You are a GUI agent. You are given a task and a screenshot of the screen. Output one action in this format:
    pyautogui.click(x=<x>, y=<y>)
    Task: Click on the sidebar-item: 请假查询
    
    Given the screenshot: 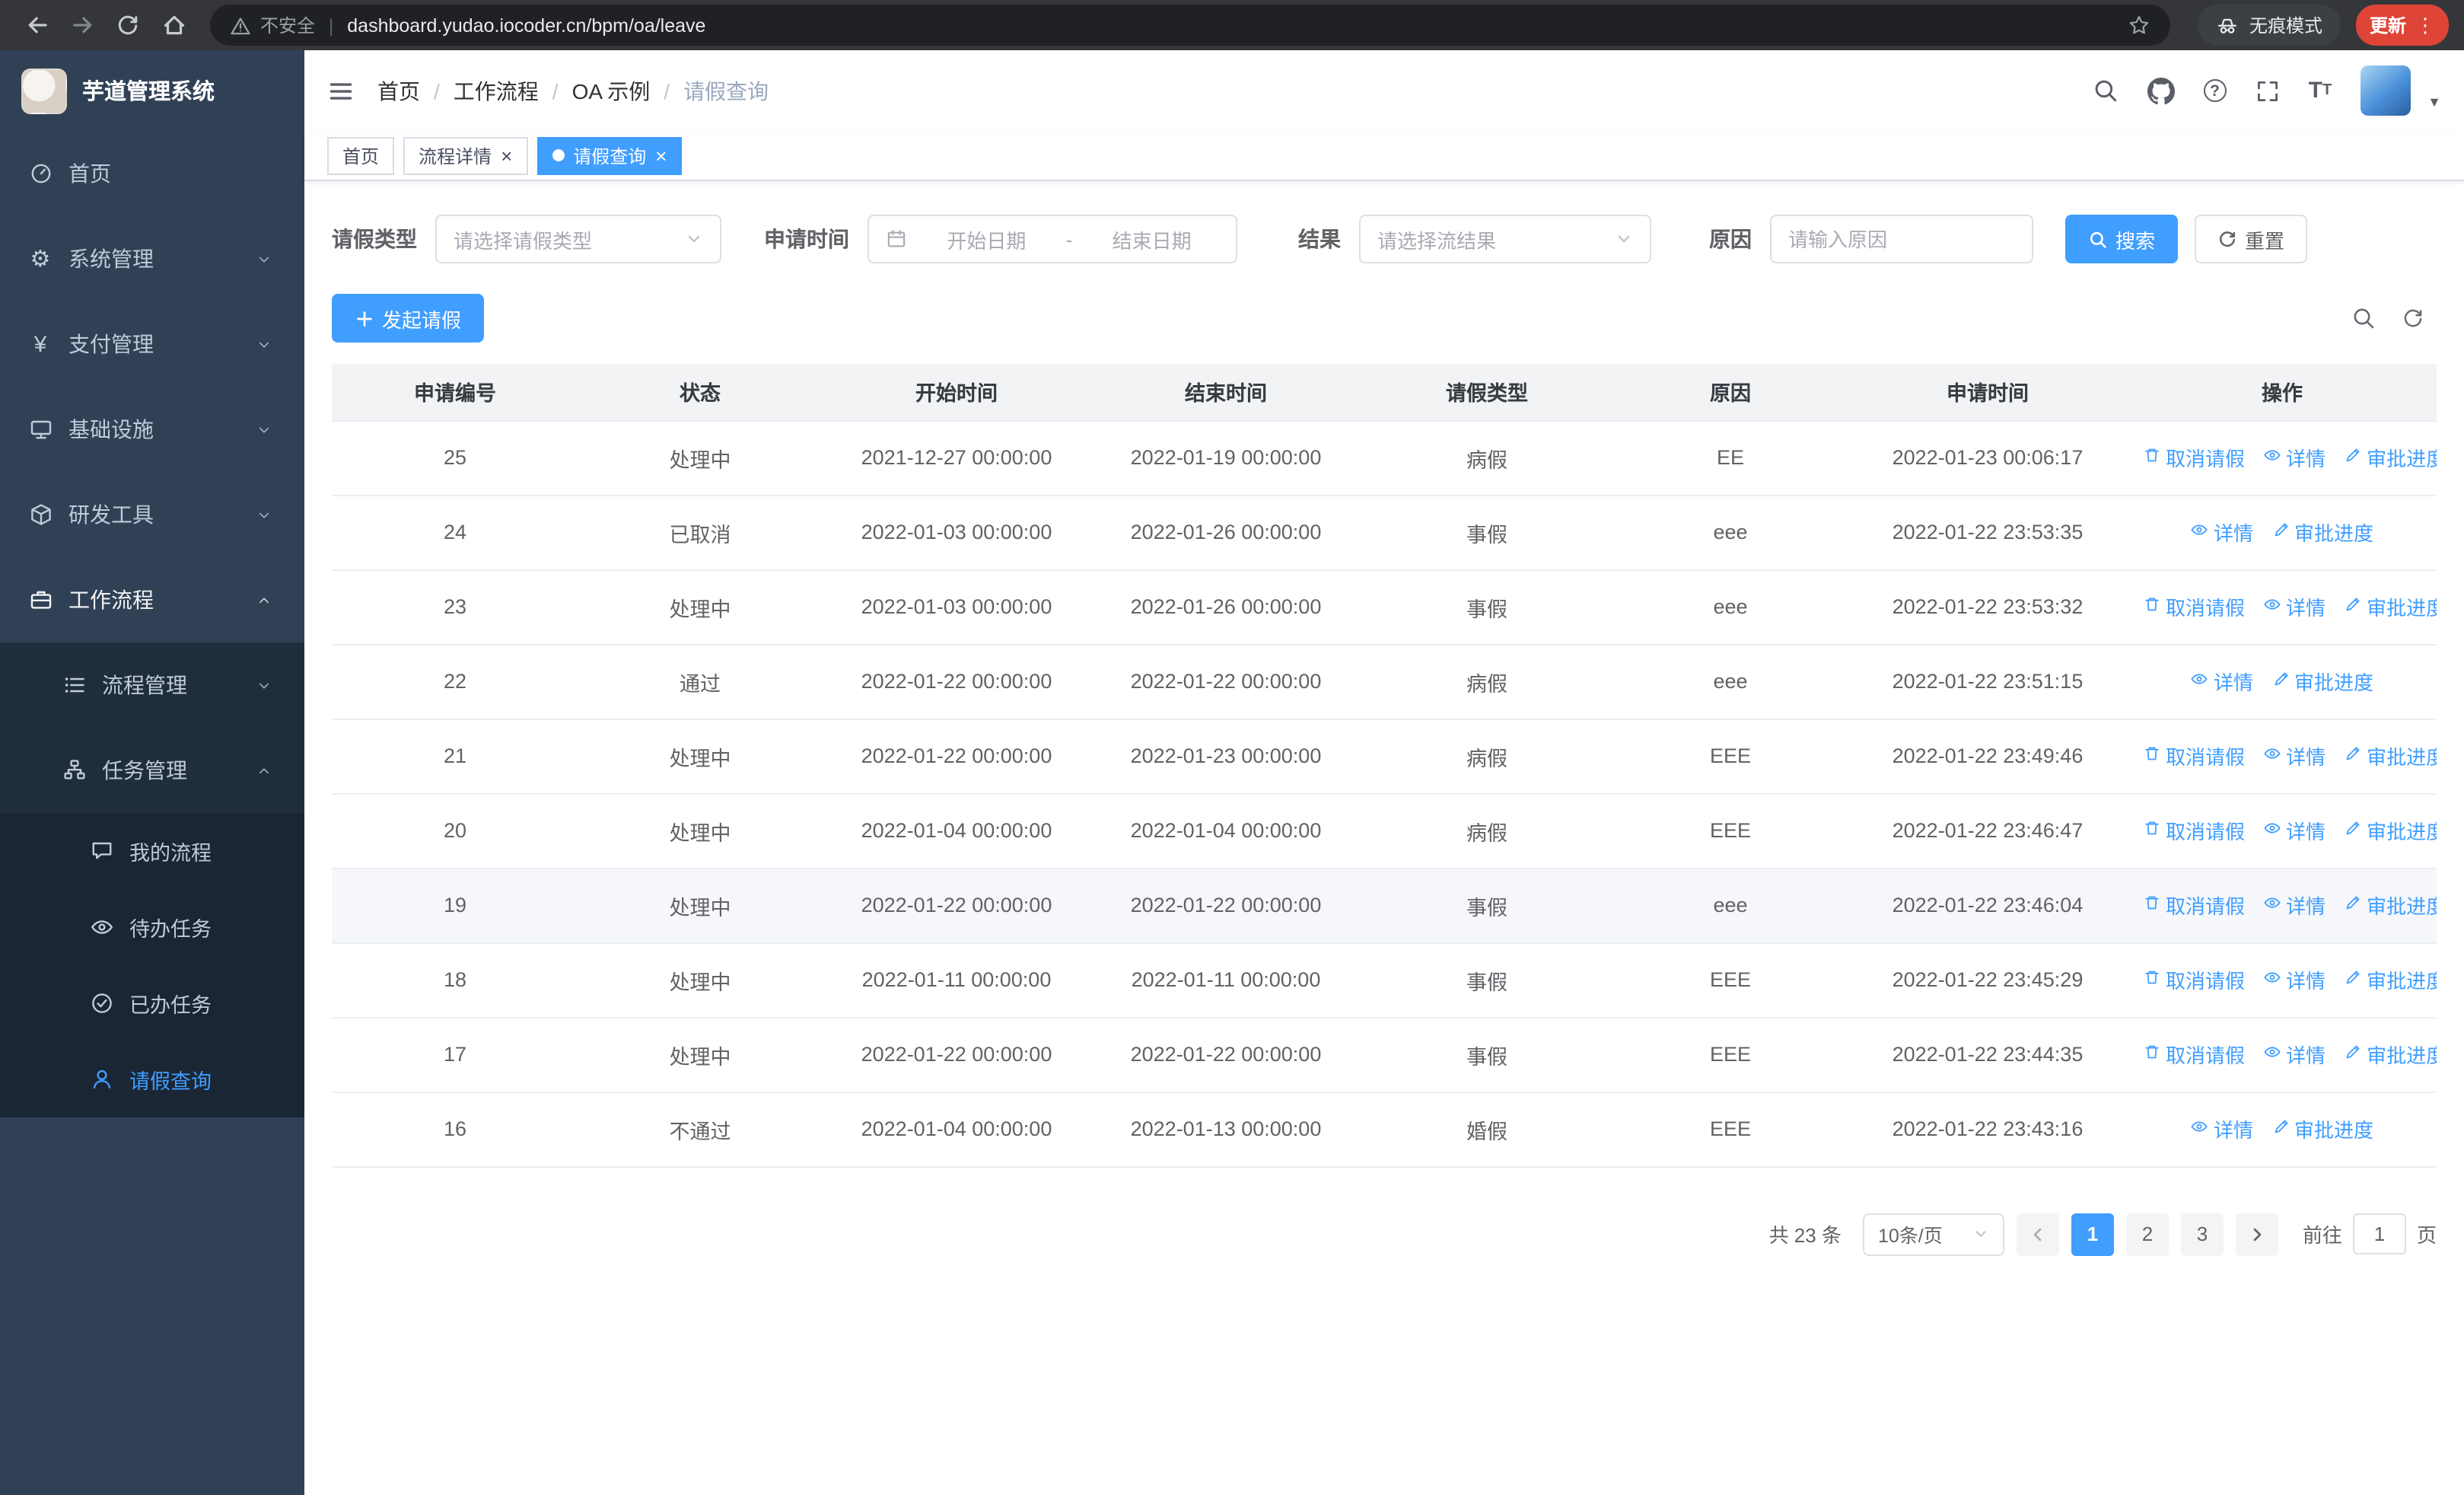 What is the action you would take?
    pyautogui.click(x=152, y=1079)
    